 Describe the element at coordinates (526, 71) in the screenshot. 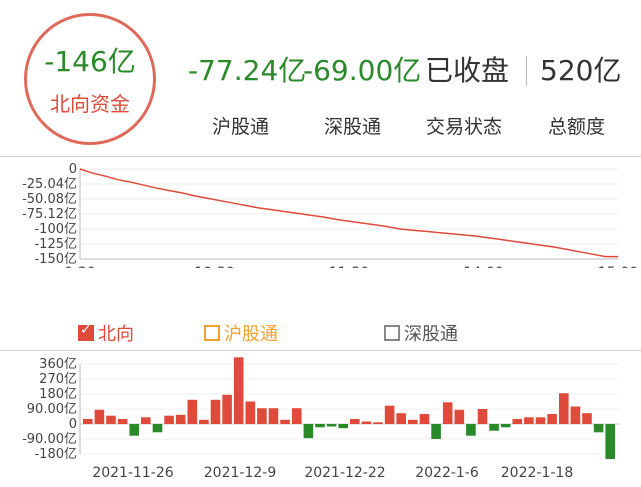

I see `separator` at that location.